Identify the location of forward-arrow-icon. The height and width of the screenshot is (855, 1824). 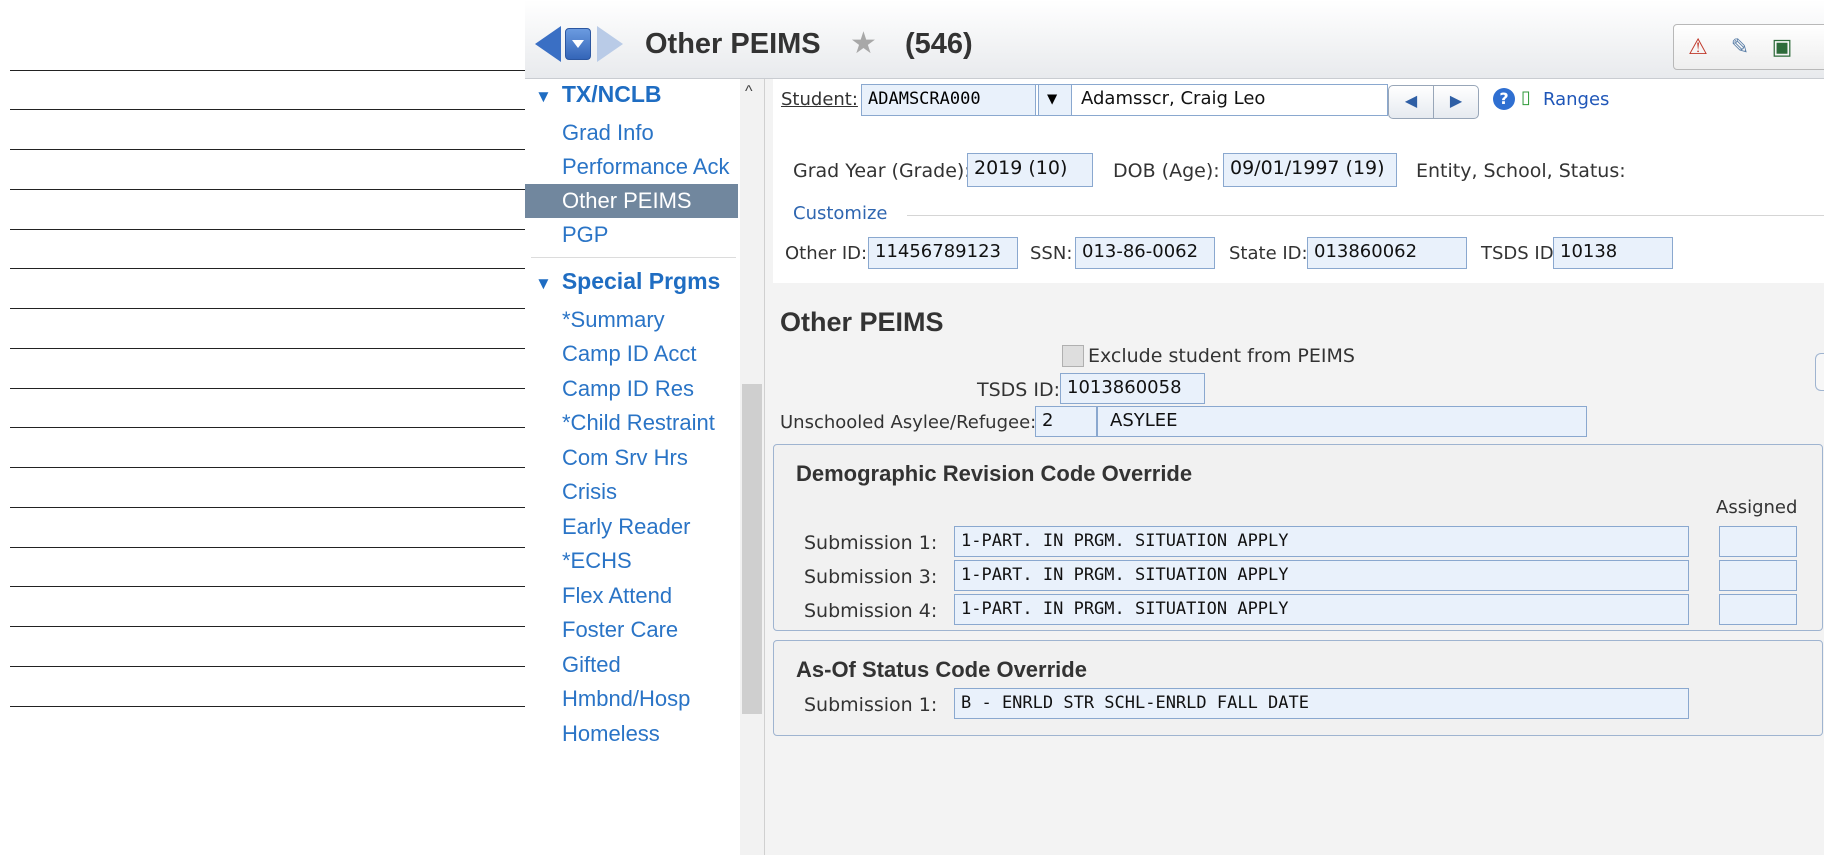
(610, 44).